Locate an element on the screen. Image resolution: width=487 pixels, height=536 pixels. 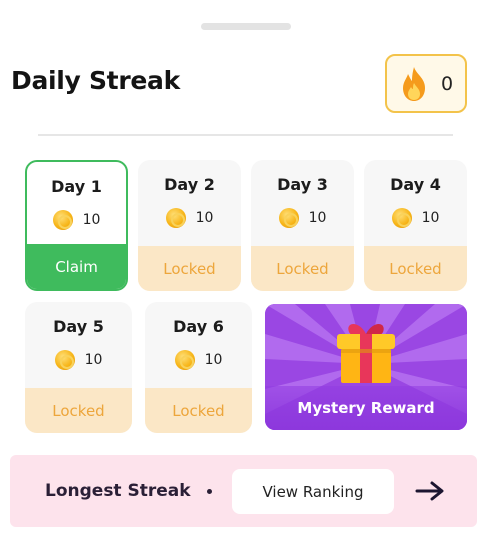
flame-icon is located at coordinates (414, 84).